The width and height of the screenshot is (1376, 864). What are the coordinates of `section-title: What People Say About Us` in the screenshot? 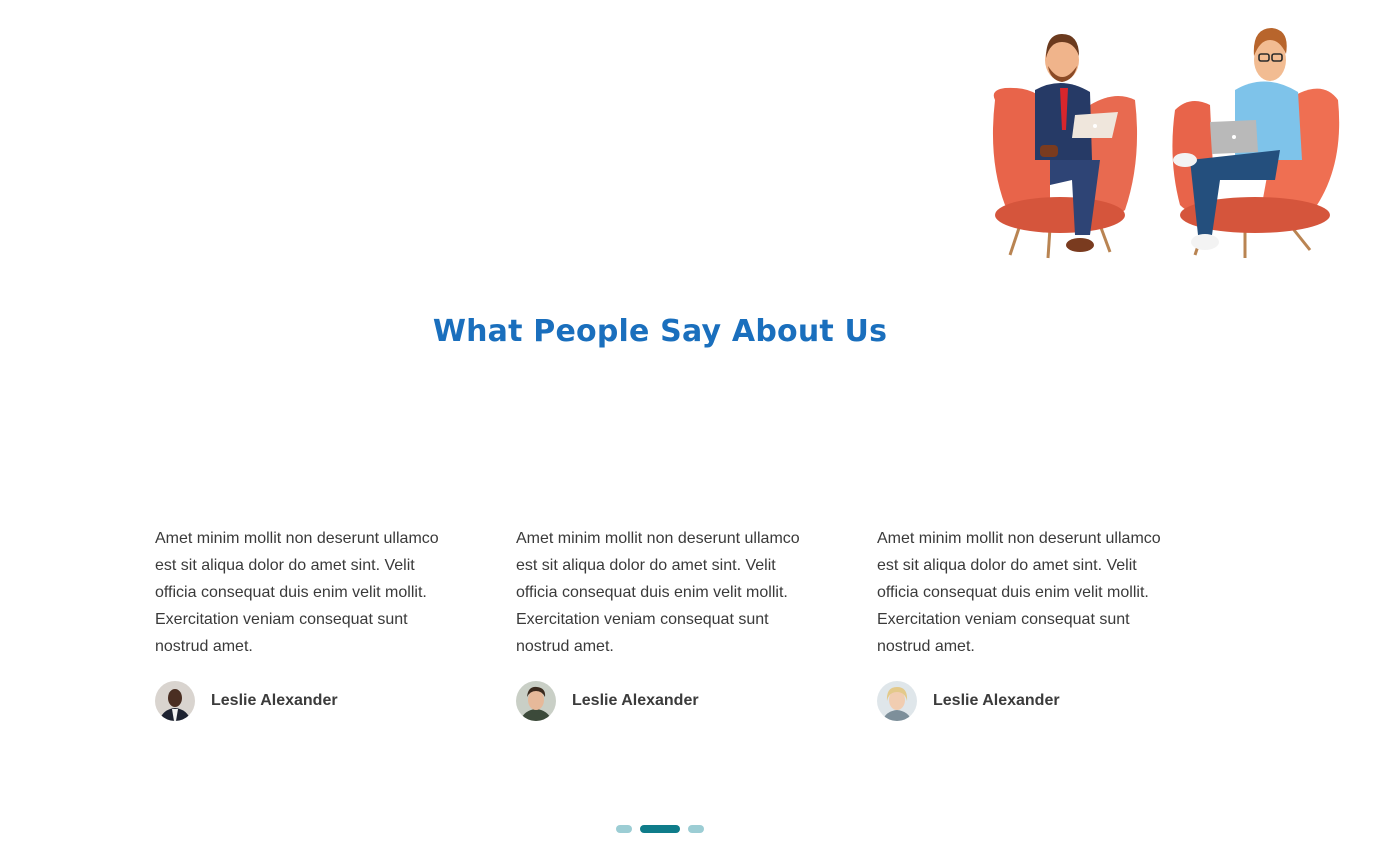 It's located at (660, 331).